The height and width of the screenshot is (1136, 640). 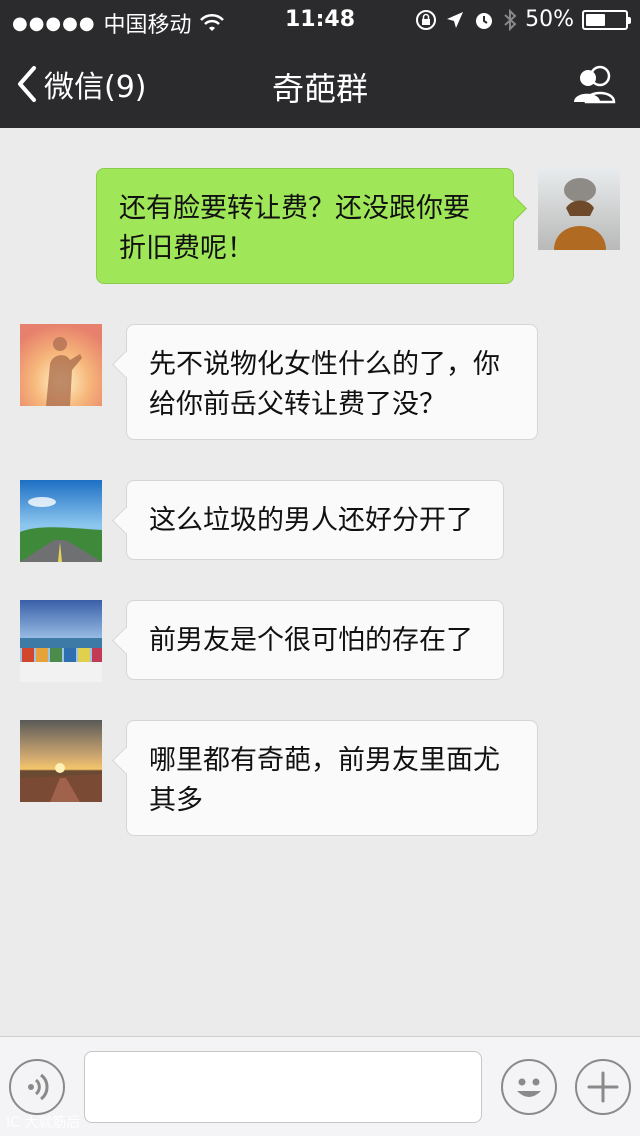 I want to click on message-bubble: 前男友是个很可怕的存在了, so click(x=315, y=640).